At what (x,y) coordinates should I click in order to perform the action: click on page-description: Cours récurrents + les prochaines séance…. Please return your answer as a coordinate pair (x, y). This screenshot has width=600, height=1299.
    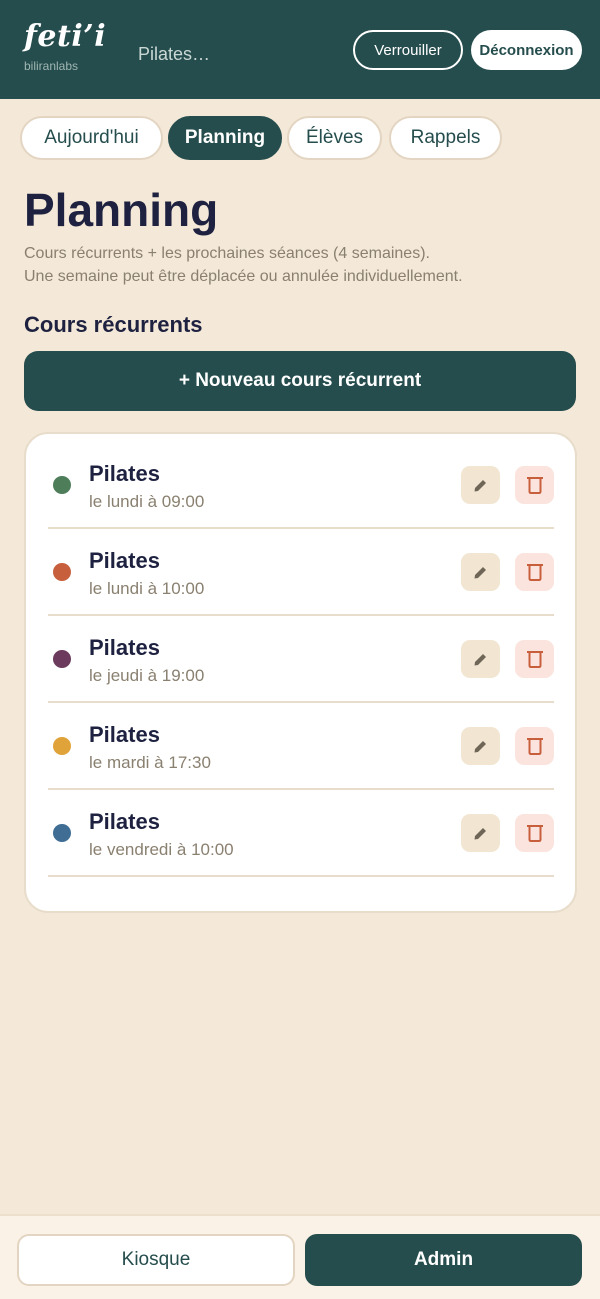
    Looking at the image, I should click on (304, 265).